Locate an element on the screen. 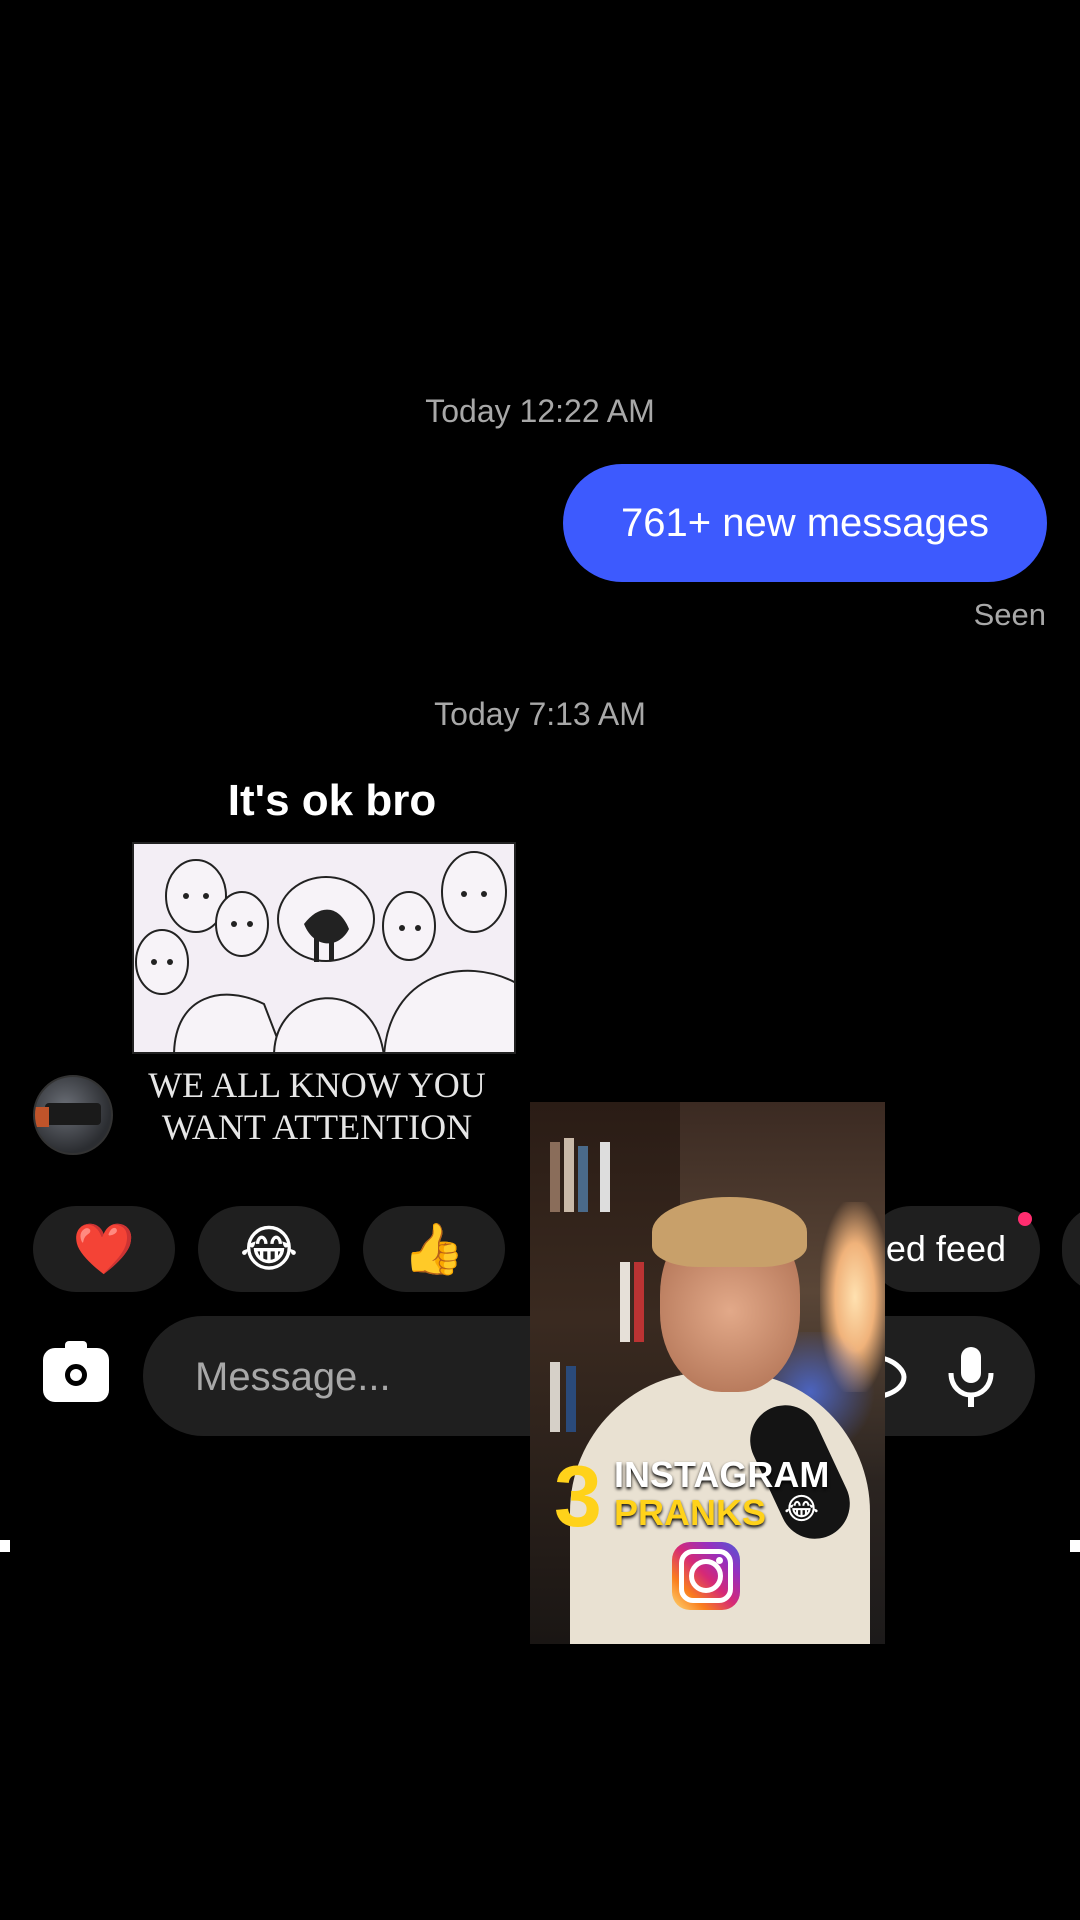 The height and width of the screenshot is (1920, 1080). avatar-detail-accent is located at coordinates (42, 1117).